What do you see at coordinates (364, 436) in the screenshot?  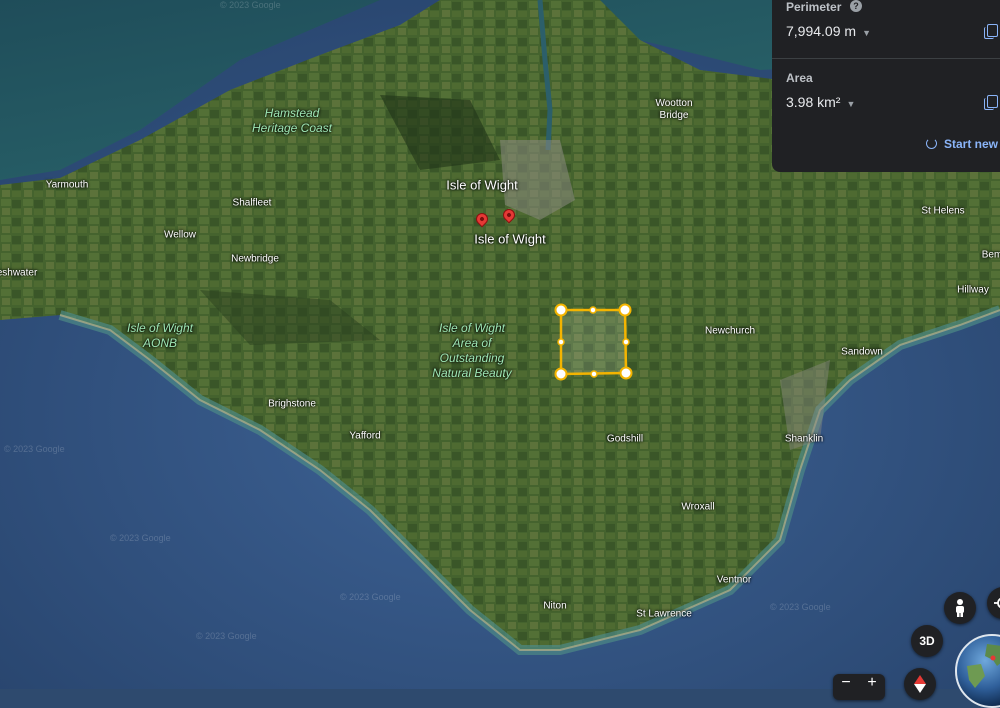 I see `place-label-yafford: Yafford` at bounding box center [364, 436].